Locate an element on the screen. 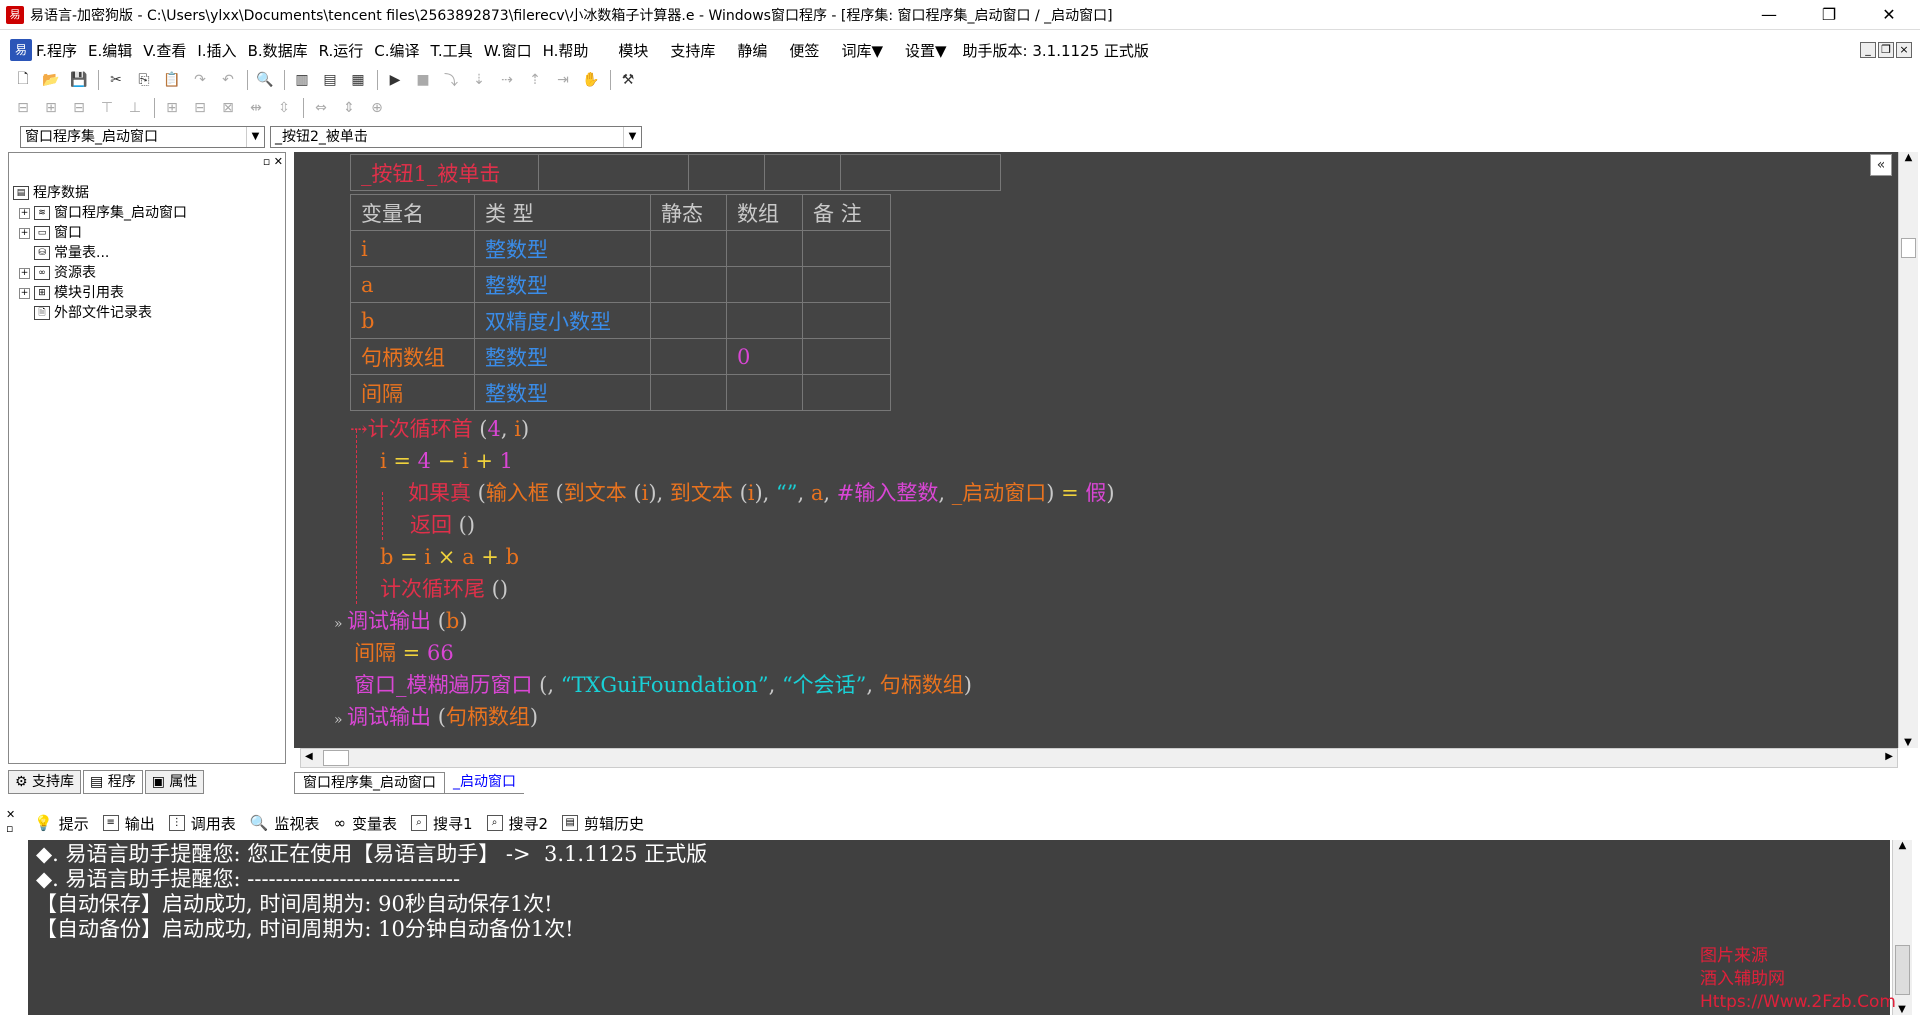  code-line-loop-end: 计次循环尾 () is located at coordinates (444, 589).